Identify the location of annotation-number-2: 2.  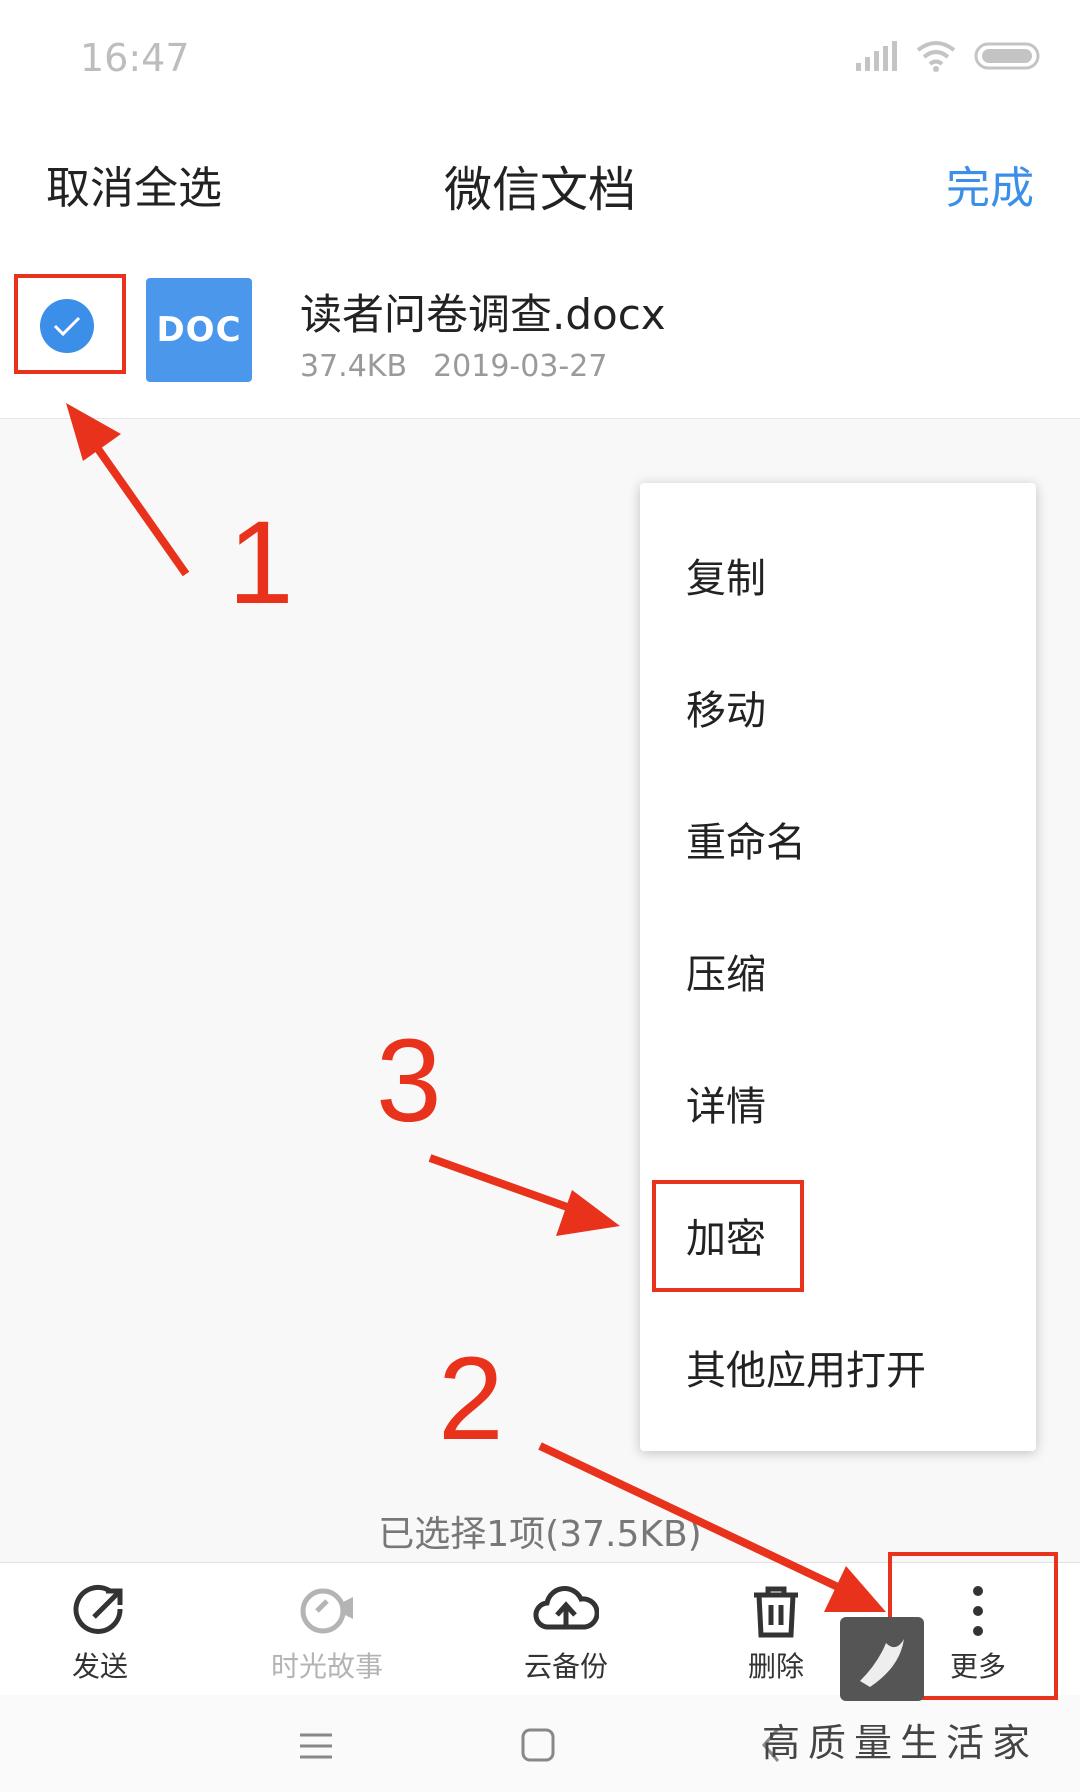
(471, 1399).